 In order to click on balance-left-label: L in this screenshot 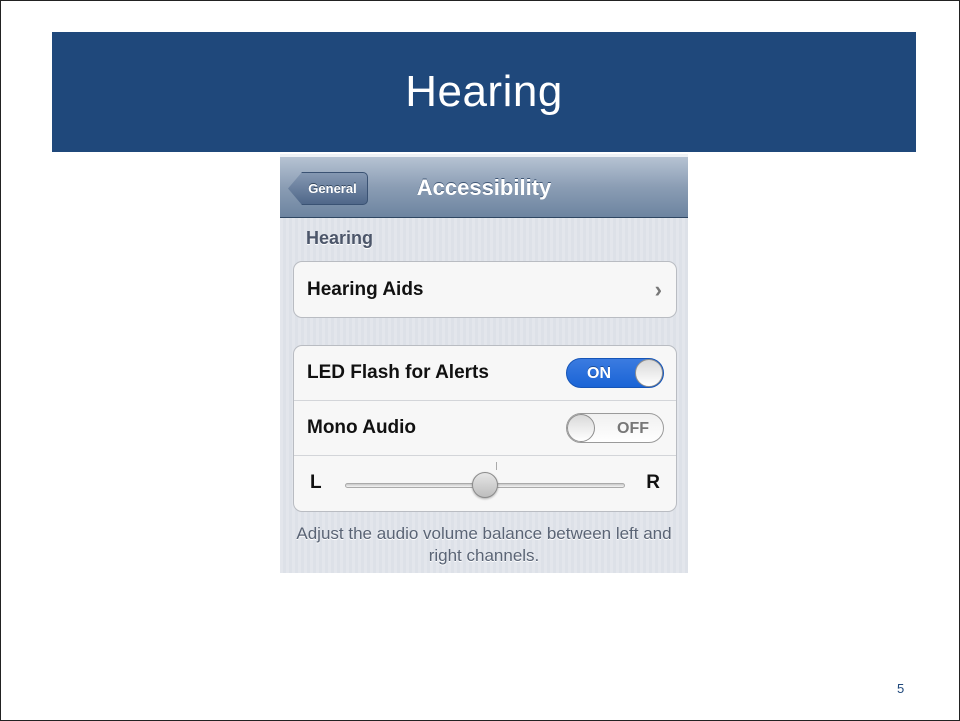, I will do `click(316, 482)`.